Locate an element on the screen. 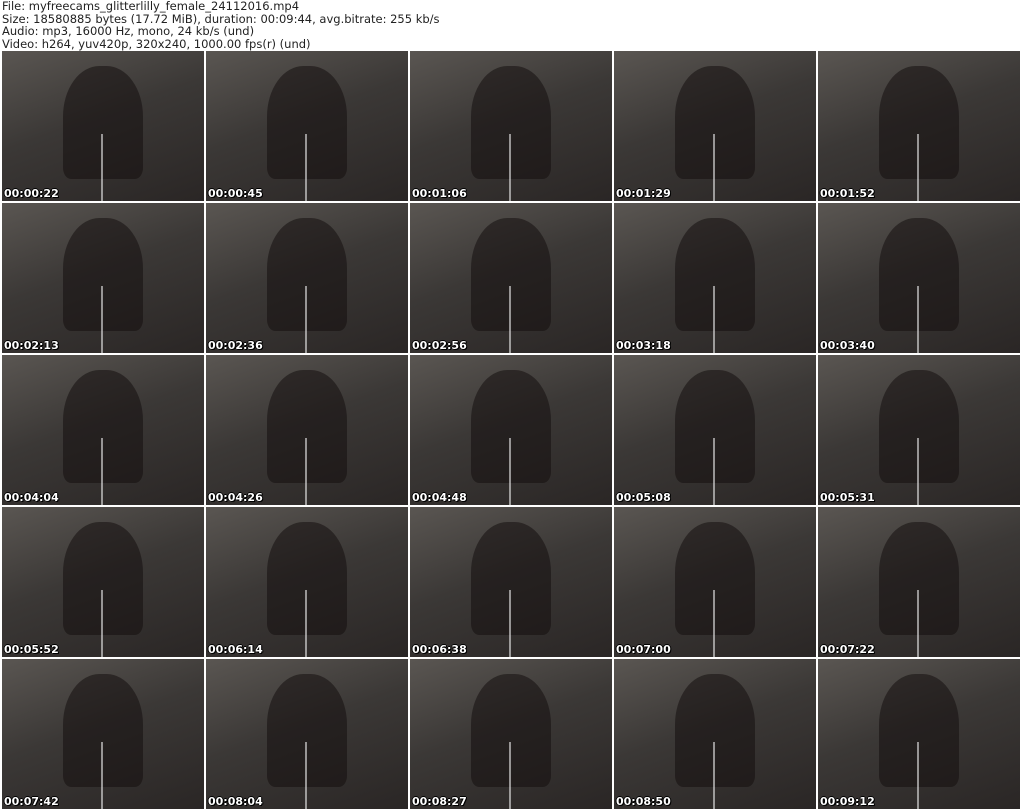 This screenshot has height=811, width=1024. video-thumbnail: 00:02:13 is located at coordinates (103, 278).